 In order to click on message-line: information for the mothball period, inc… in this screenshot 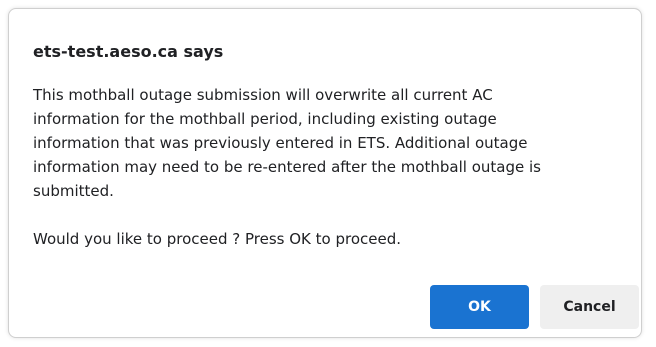, I will do `click(265, 119)`.